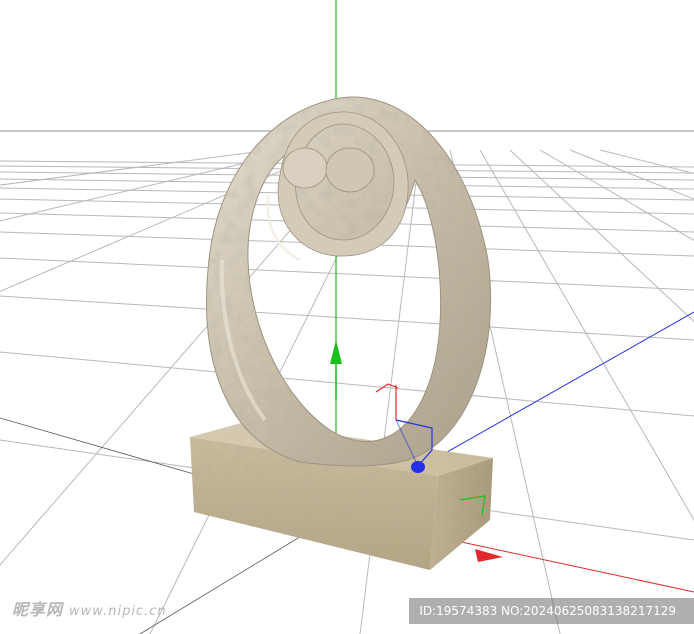 The height and width of the screenshot is (634, 694). Describe the element at coordinates (489, 555) in the screenshot. I see `x-axis-arrow-icon` at that location.